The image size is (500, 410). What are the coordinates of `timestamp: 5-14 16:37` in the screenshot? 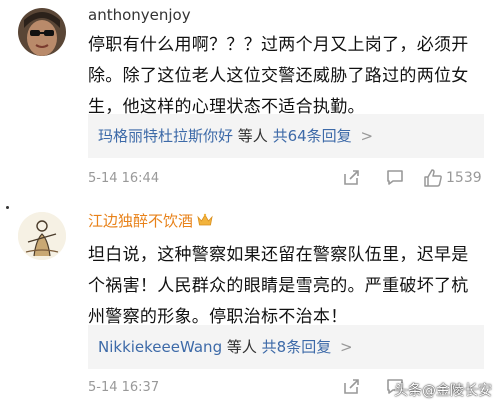 It's located at (124, 387).